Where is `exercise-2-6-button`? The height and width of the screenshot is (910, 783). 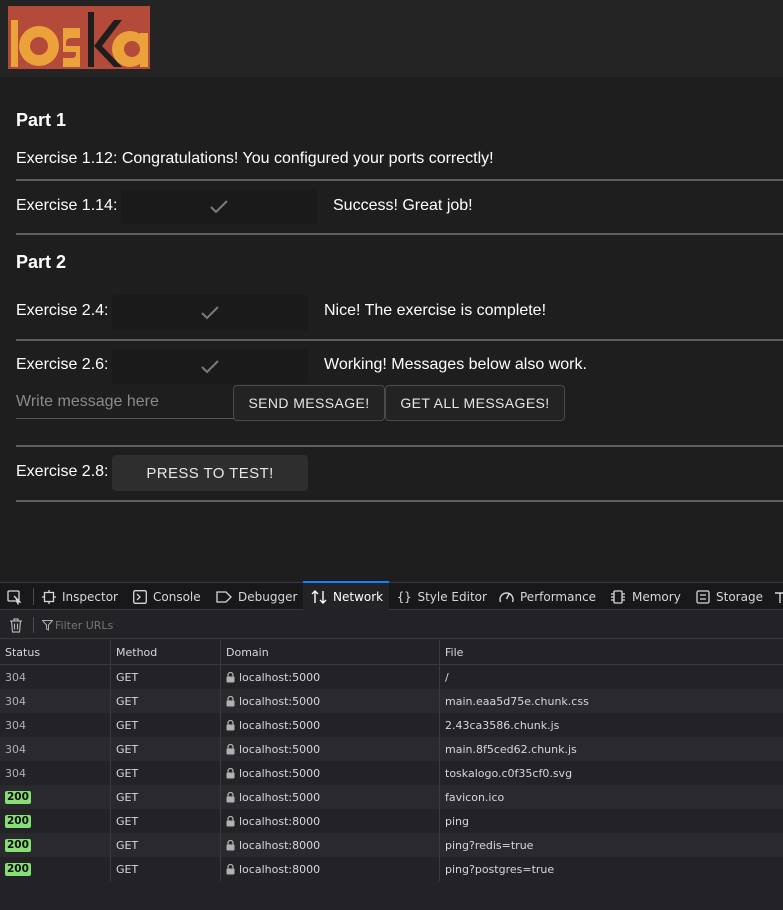 exercise-2-6-button is located at coordinates (210, 366).